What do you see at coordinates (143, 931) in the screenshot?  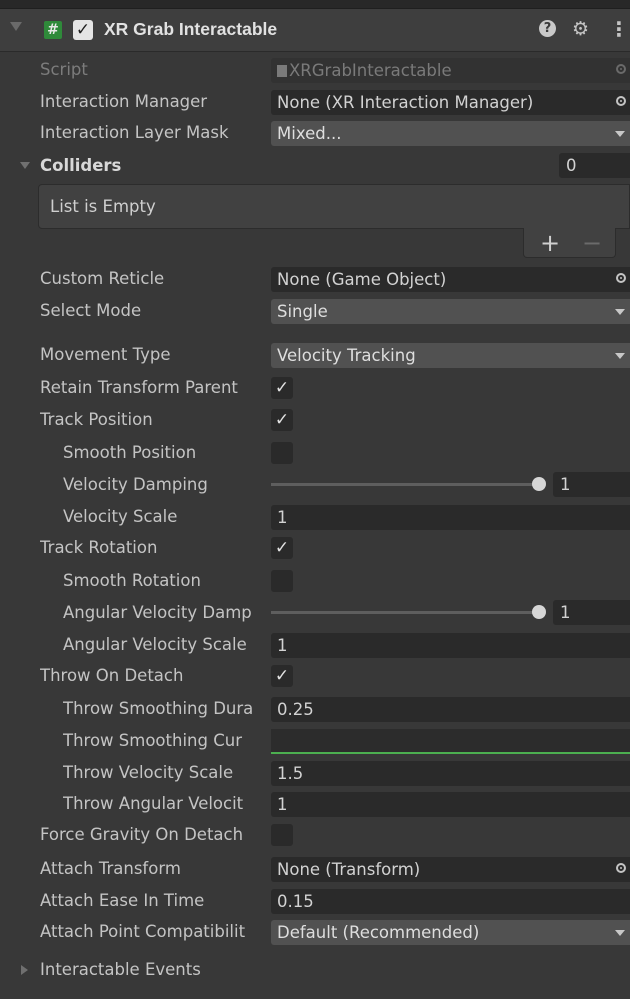 I see `attach-point-compatibility-label: Attach Point Compatibilit` at bounding box center [143, 931].